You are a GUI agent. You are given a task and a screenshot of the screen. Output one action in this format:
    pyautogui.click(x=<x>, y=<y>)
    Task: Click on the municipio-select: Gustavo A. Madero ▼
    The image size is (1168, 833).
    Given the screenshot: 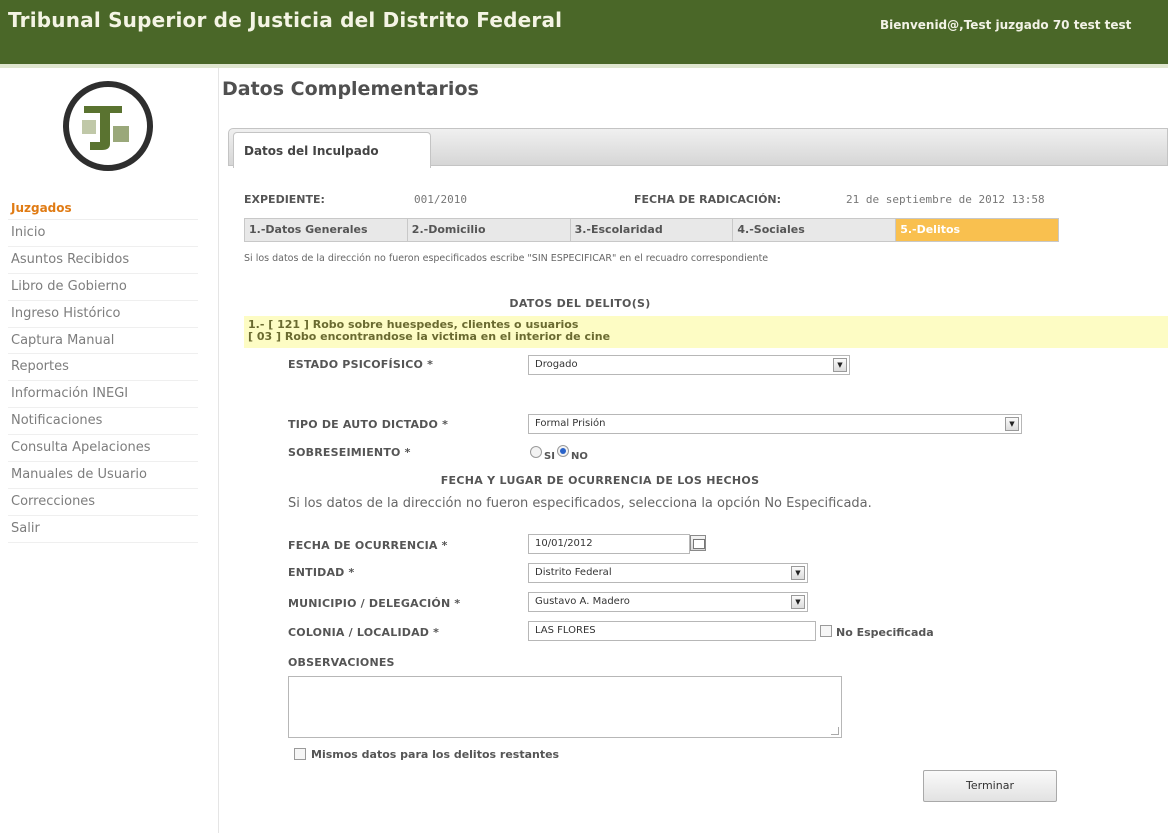 What is the action you would take?
    pyautogui.click(x=668, y=602)
    